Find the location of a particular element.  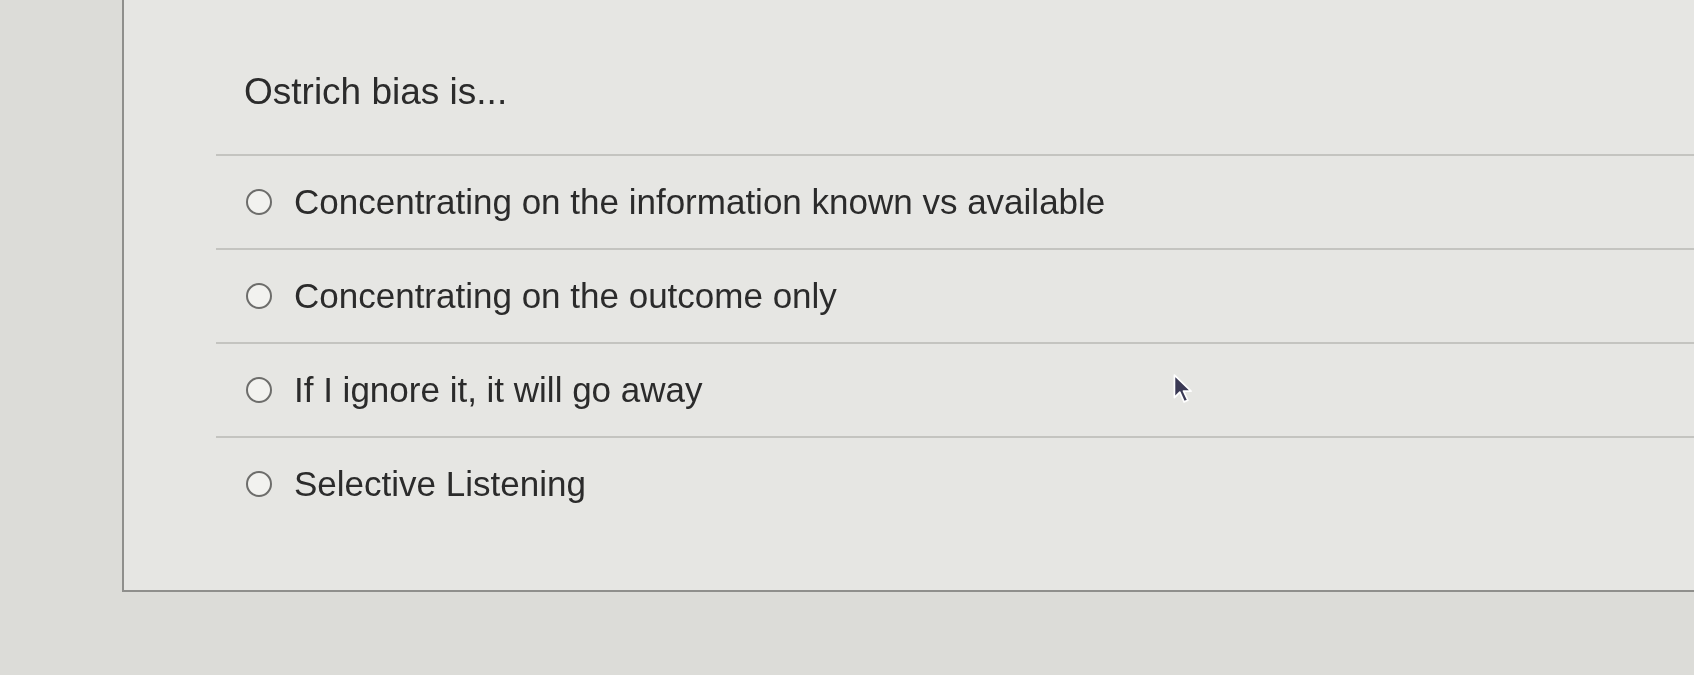

option-label: Selective Listening is located at coordinates (440, 484).